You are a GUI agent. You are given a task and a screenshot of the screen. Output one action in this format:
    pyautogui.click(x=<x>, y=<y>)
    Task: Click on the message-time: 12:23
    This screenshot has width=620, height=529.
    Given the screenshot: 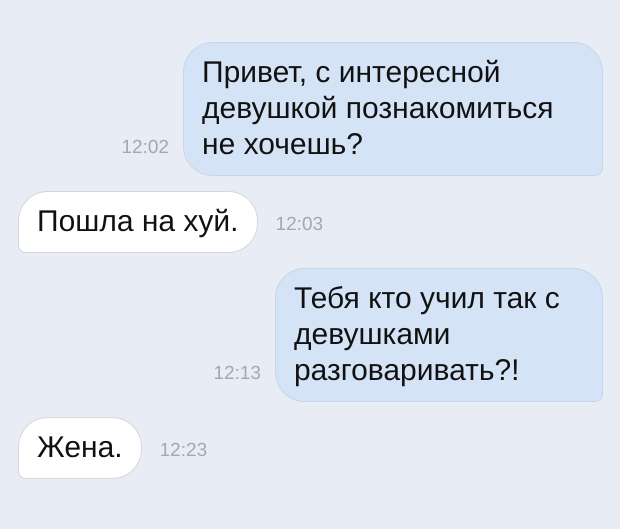 What is the action you would take?
    pyautogui.click(x=184, y=450)
    